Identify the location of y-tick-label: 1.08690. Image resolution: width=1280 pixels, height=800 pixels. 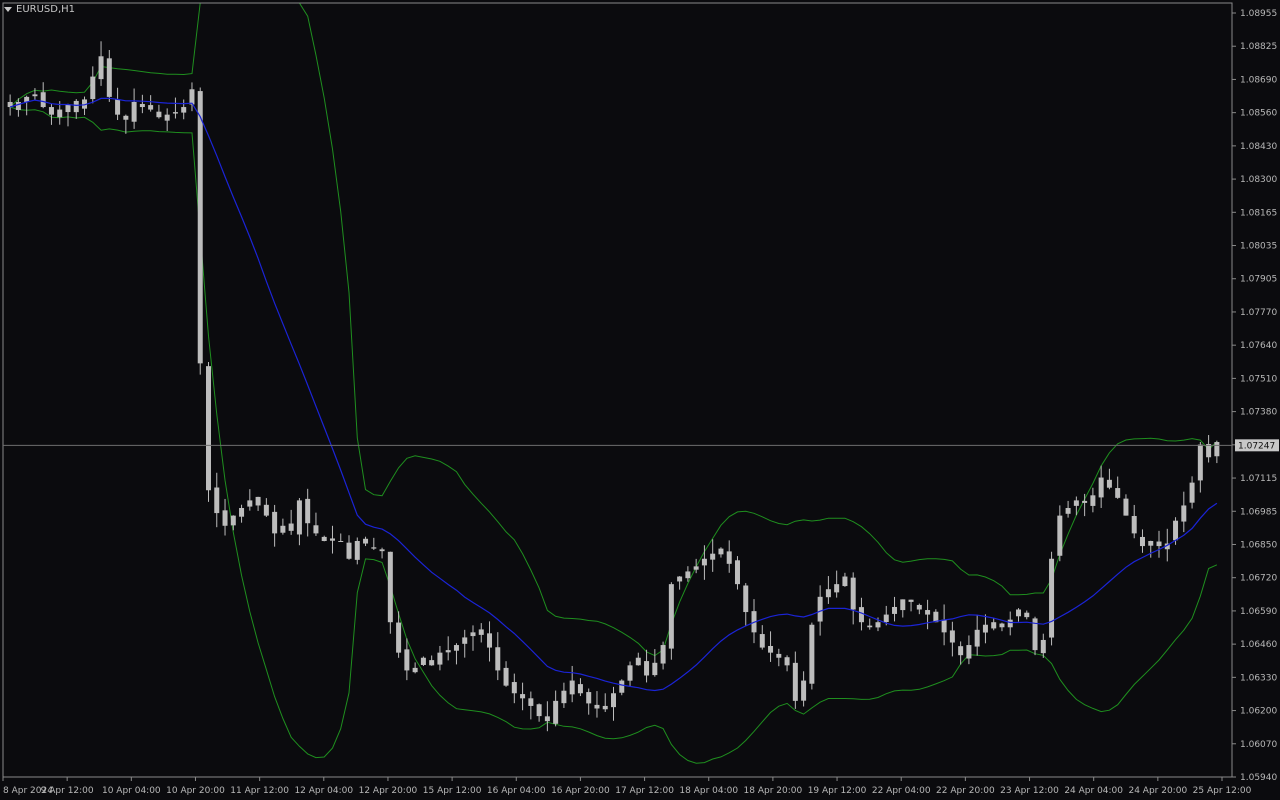
(1258, 80).